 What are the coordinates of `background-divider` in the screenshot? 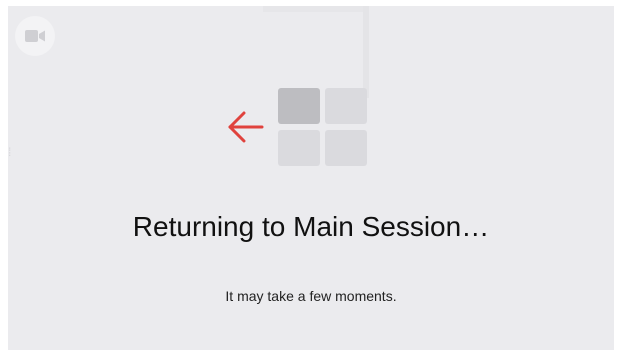 It's located at (366, 52).